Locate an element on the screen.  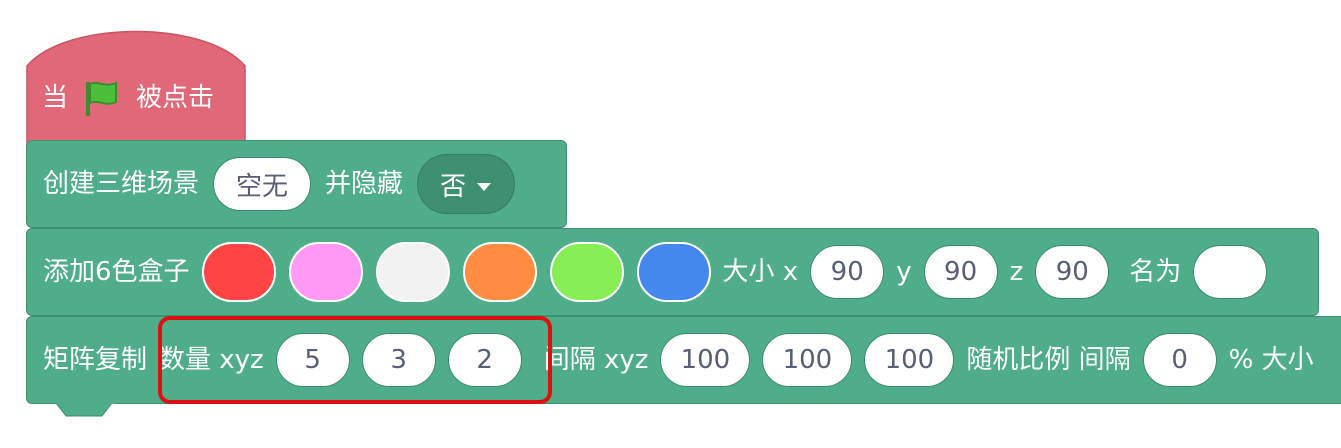
when-flag-clicked-block: 当 被点击 is located at coordinates (136, 85).